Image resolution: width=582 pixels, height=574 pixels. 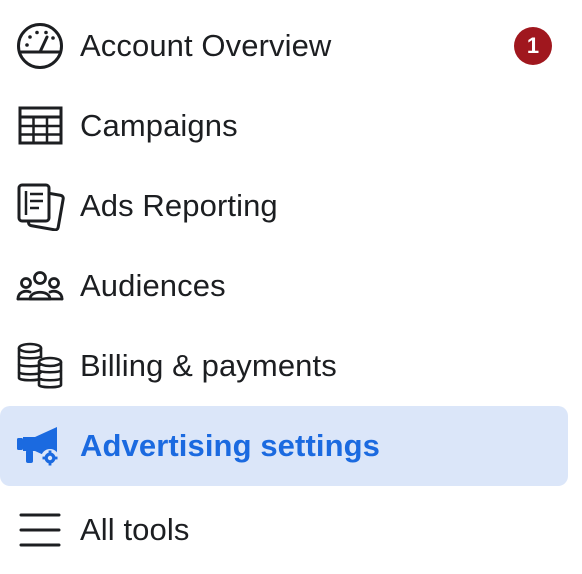 I want to click on menu-item-billing-payments: Billing & payments, so click(x=284, y=366).